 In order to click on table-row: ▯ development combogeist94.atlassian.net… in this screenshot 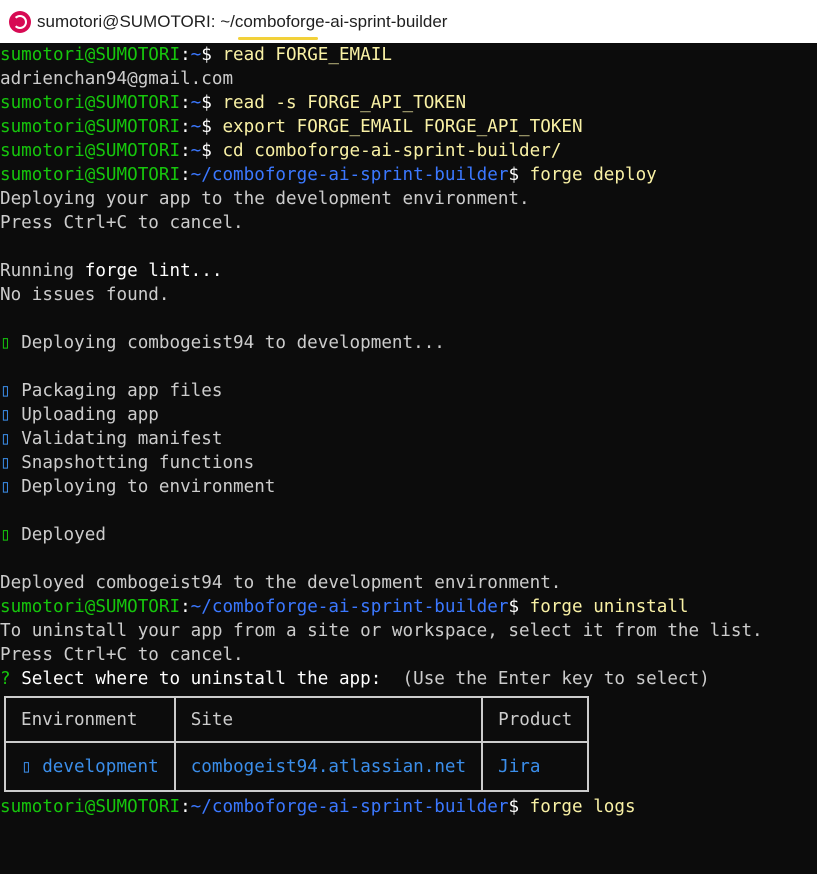, I will do `click(297, 766)`.